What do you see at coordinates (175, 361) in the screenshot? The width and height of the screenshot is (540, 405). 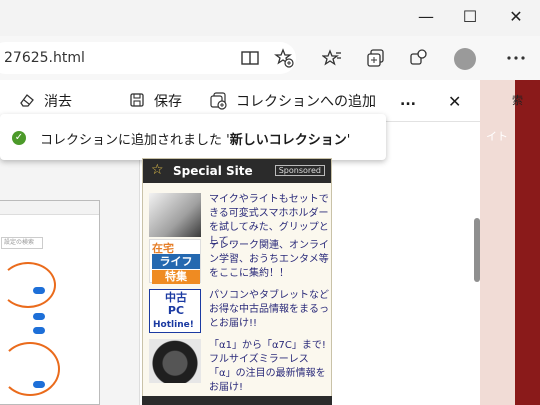 I see `camera-thumbnail` at bounding box center [175, 361].